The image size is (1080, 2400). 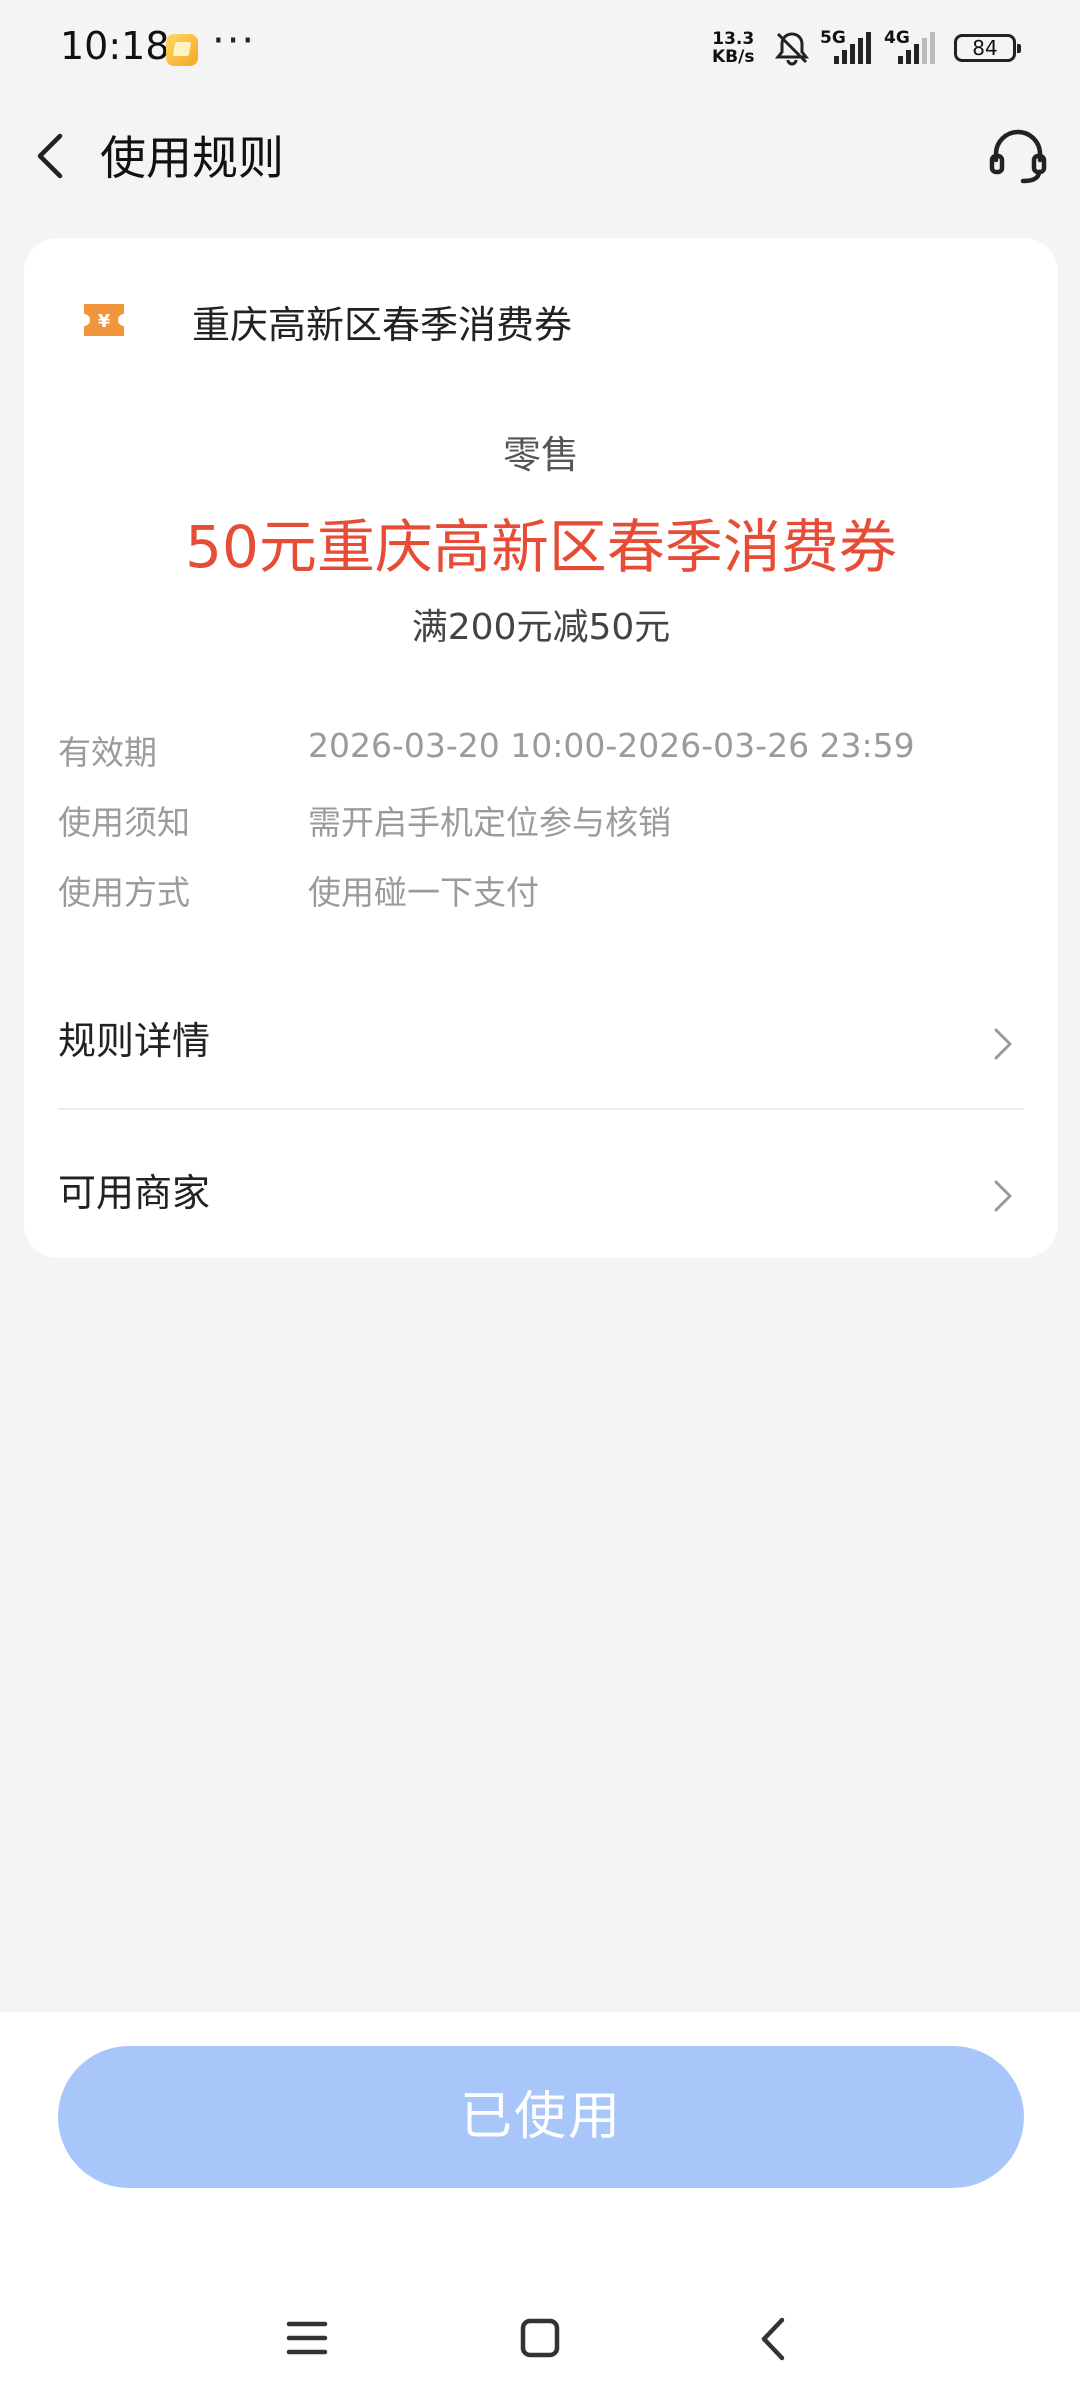 I want to click on net-speed: 13.3 KB/s, so click(x=733, y=48).